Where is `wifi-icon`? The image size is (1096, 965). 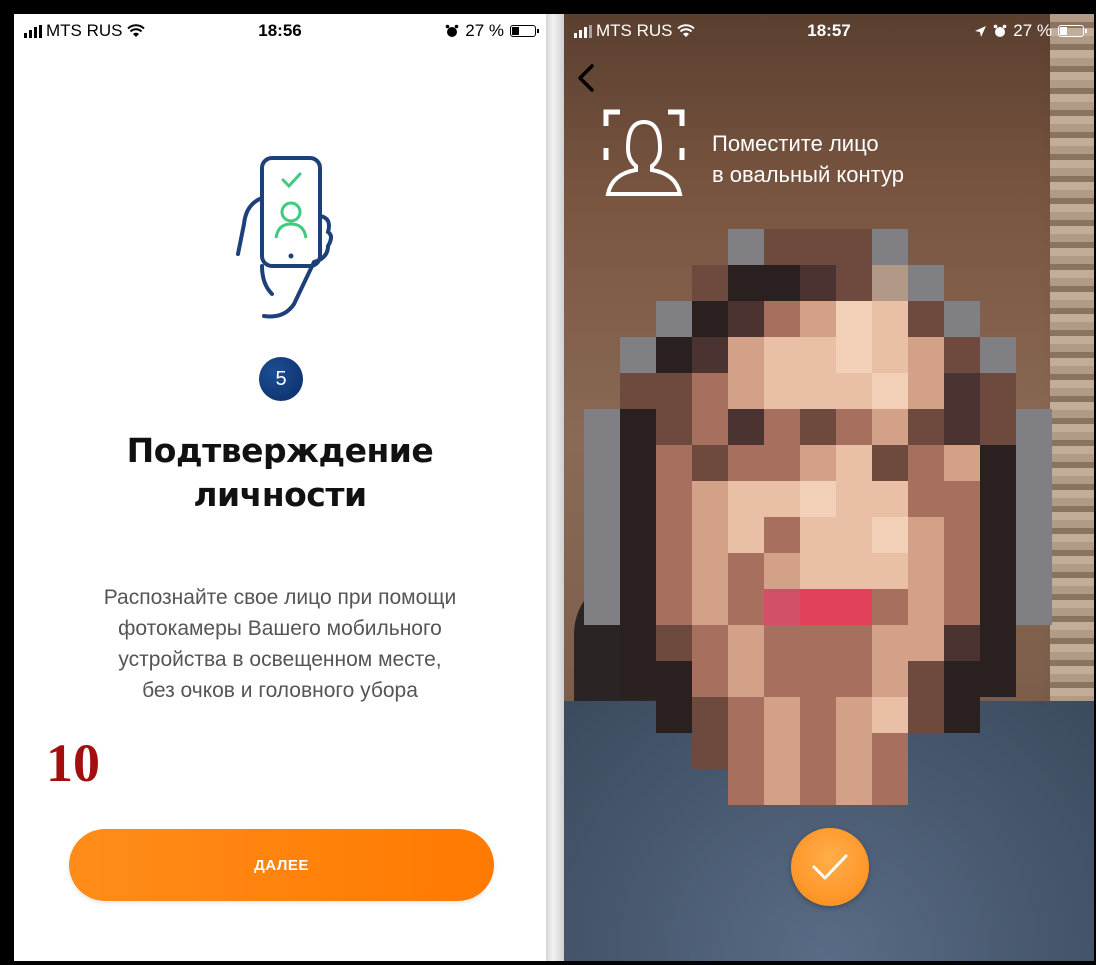
wifi-icon is located at coordinates (135, 30).